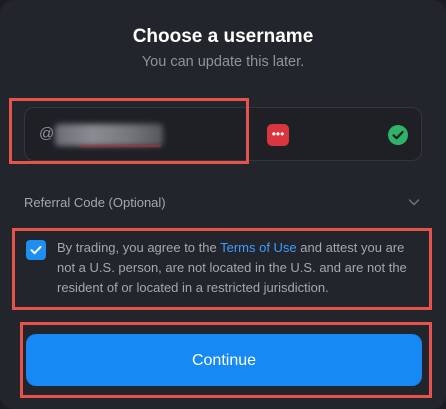 This screenshot has height=409, width=446. I want to click on referral-code-label: Referral Code (Optional), so click(95, 202).